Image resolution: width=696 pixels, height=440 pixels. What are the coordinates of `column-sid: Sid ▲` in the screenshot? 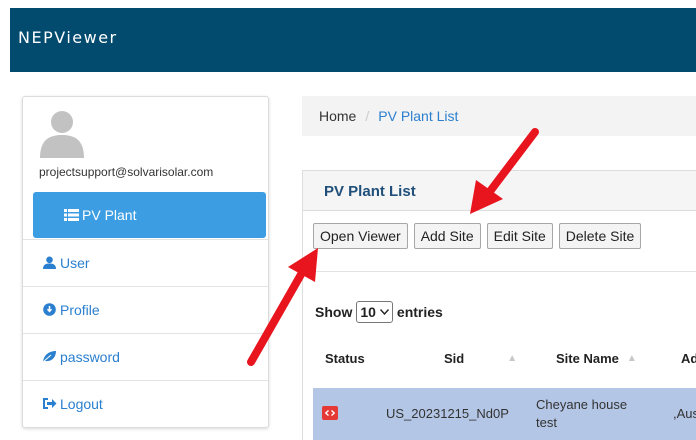 It's located at (480, 358).